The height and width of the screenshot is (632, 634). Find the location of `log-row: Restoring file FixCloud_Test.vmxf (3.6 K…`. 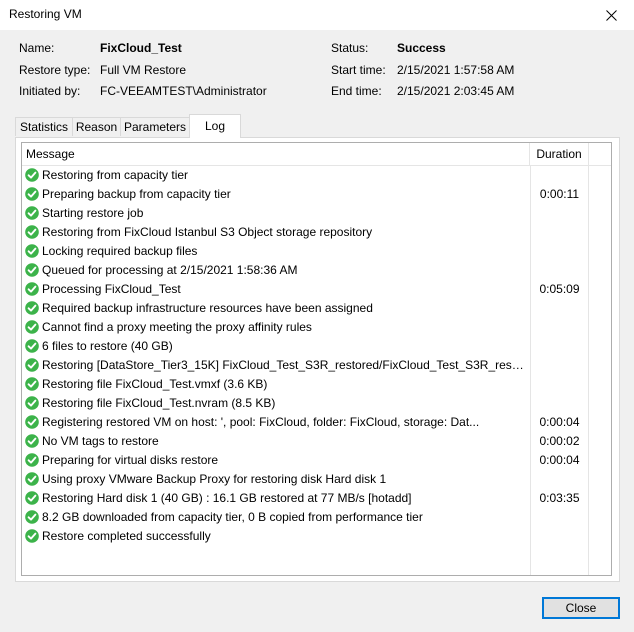

log-row: Restoring file FixCloud_Test.vmxf (3.6 K… is located at coordinates (316, 384).